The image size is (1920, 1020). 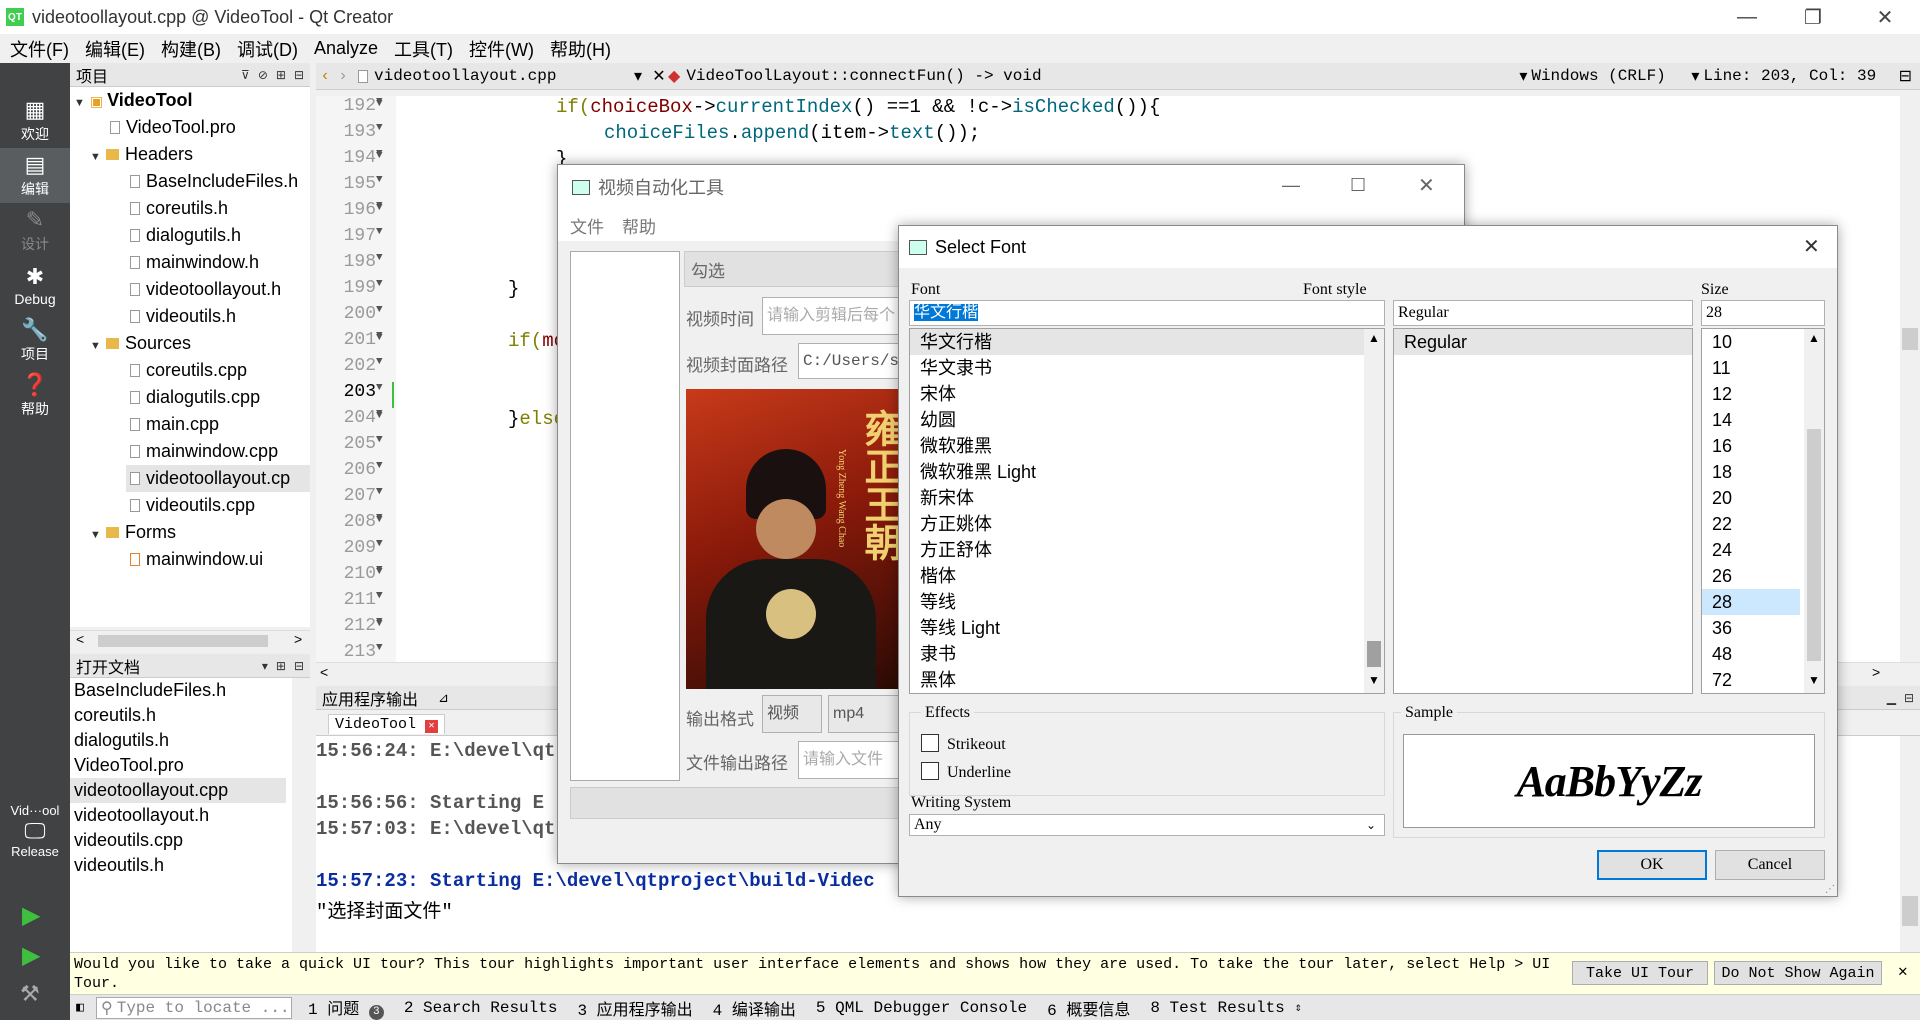 I want to click on tree-item: main.cpp, so click(x=174, y=424).